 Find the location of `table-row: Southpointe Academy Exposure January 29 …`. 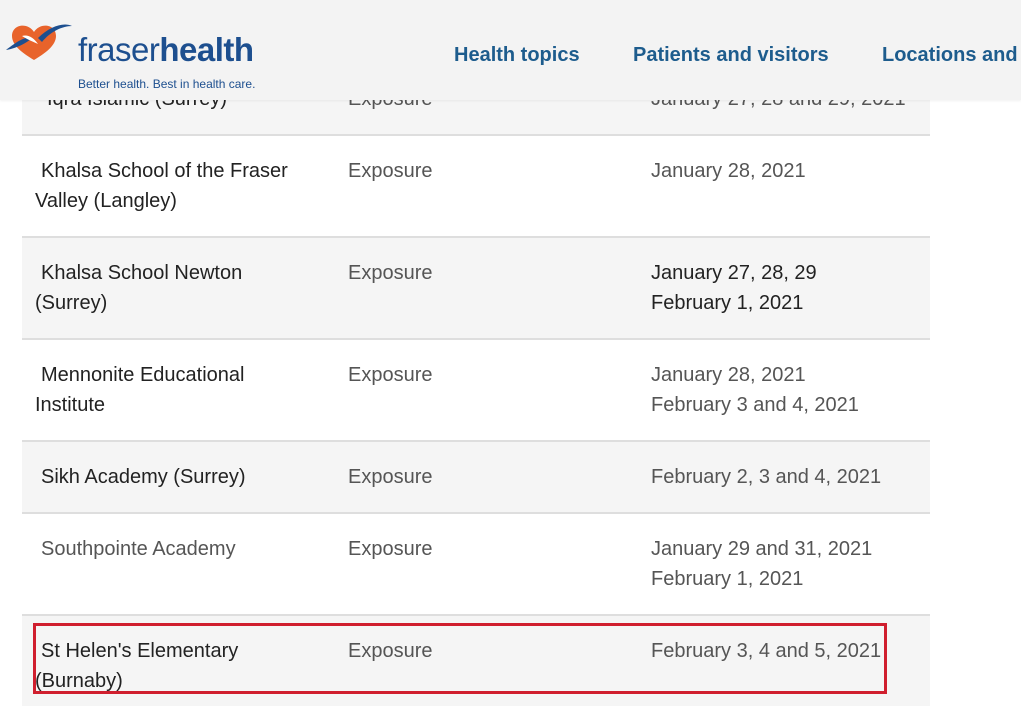

table-row: Southpointe Academy Exposure January 29 … is located at coordinates (476, 565).